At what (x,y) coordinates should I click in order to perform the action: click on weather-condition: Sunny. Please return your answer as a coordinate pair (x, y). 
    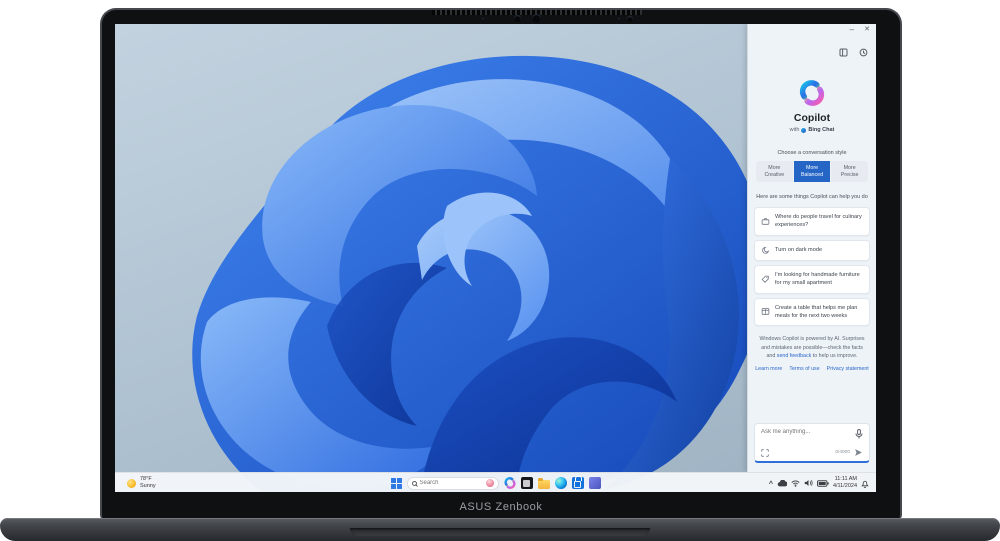
    Looking at the image, I should click on (148, 486).